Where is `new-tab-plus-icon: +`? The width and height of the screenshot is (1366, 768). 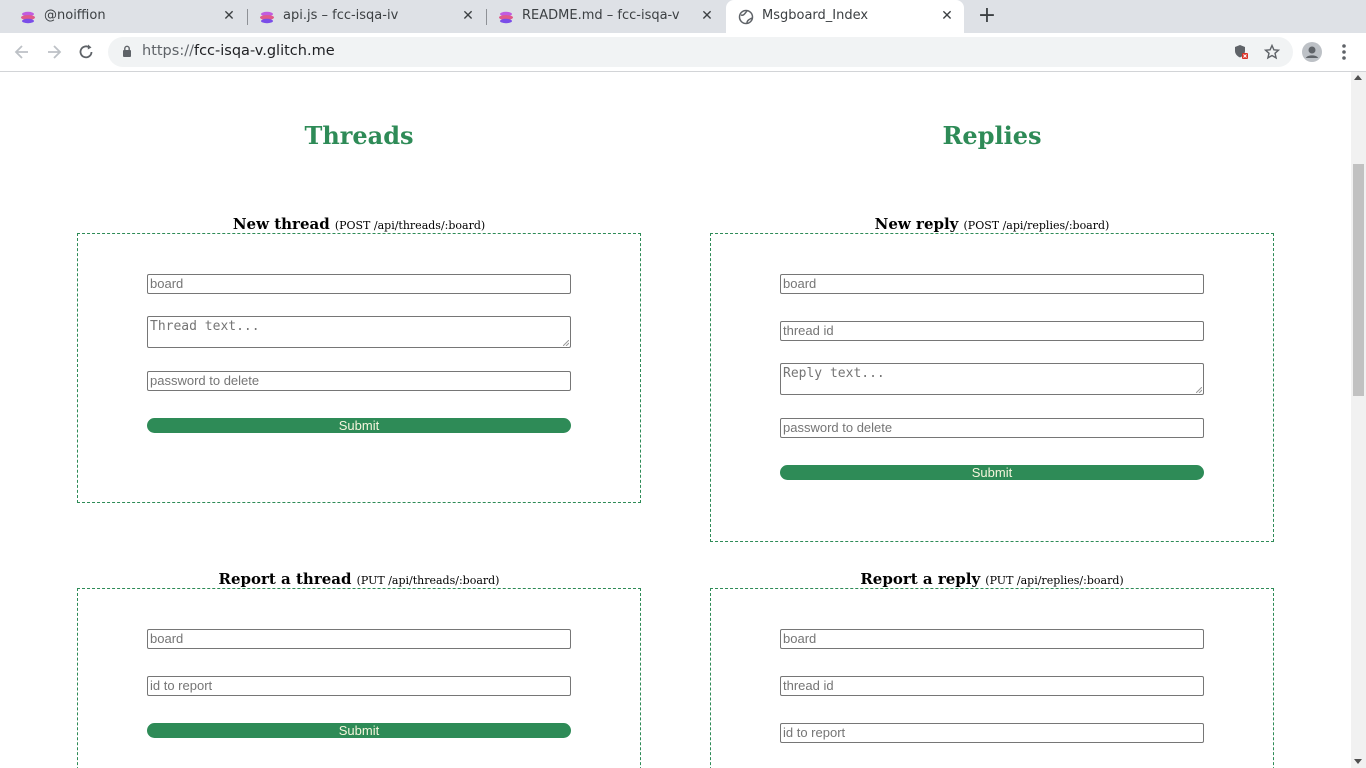 new-tab-plus-icon: + is located at coordinates (987, 16).